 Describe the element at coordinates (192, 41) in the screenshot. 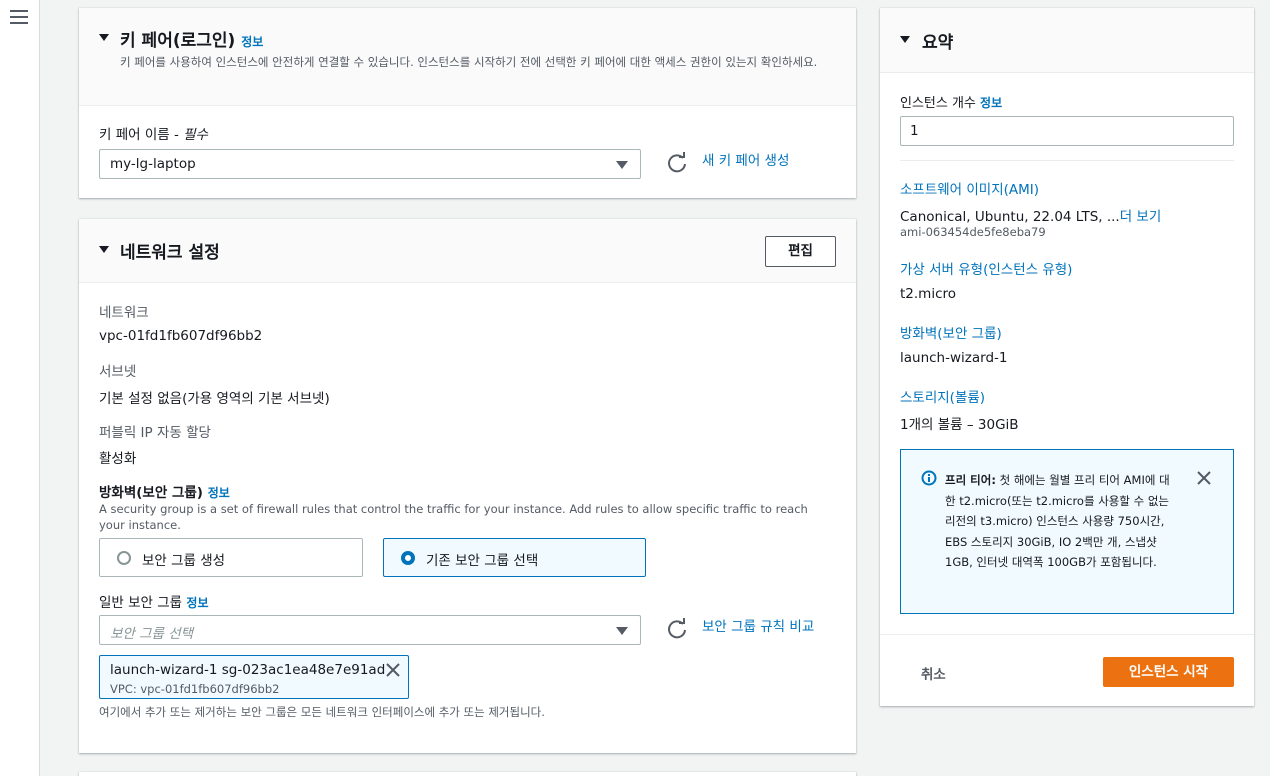

I see `keypair-title: 키 페어(로그인) 정보` at that location.